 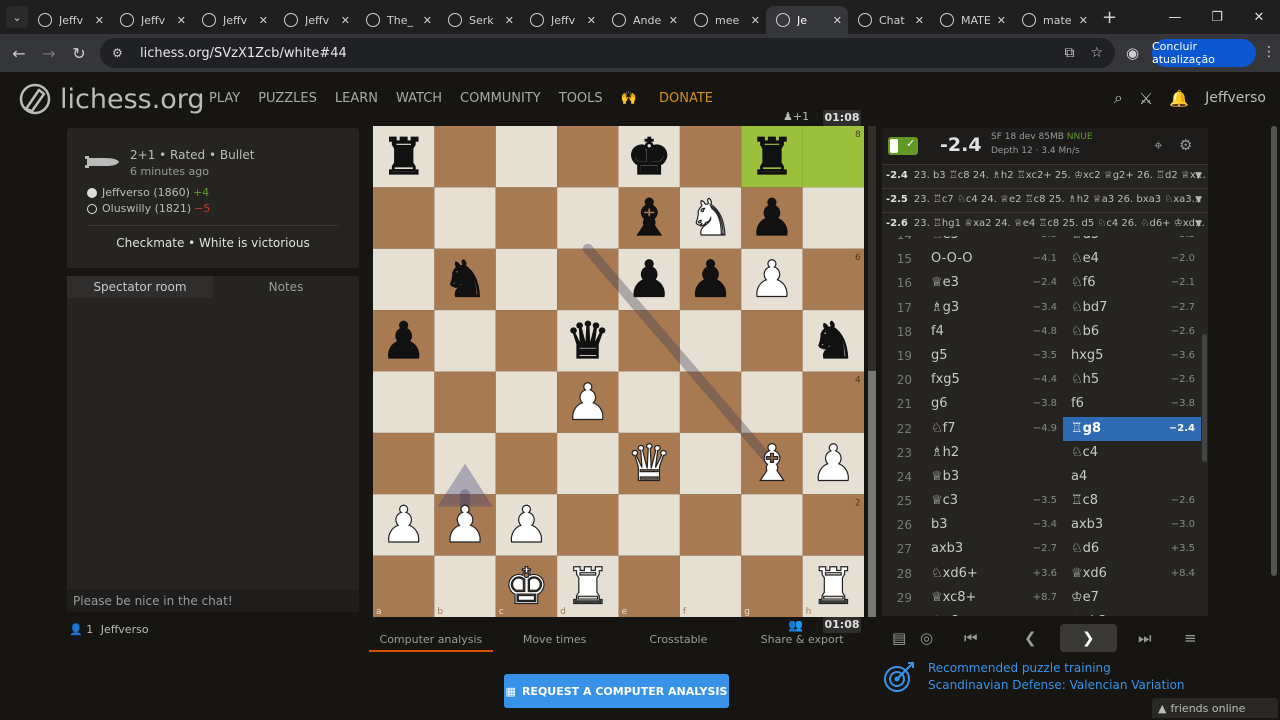 I want to click on black-move: ♘c4, so click(x=1132, y=453).